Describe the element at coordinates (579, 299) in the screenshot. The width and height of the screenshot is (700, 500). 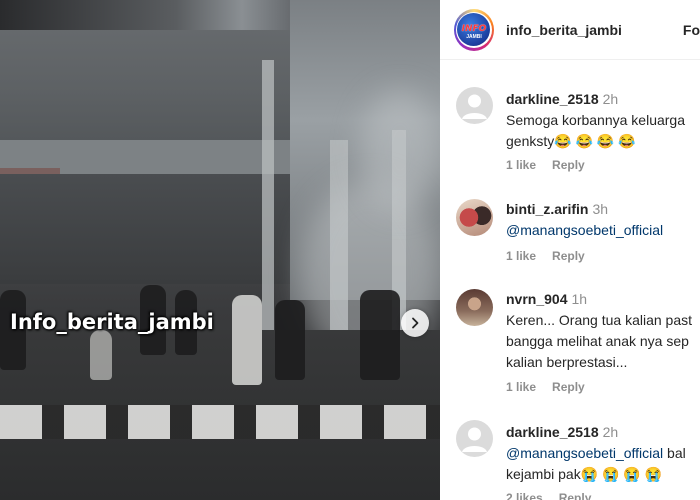
I see `comment-time: 1h` at that location.